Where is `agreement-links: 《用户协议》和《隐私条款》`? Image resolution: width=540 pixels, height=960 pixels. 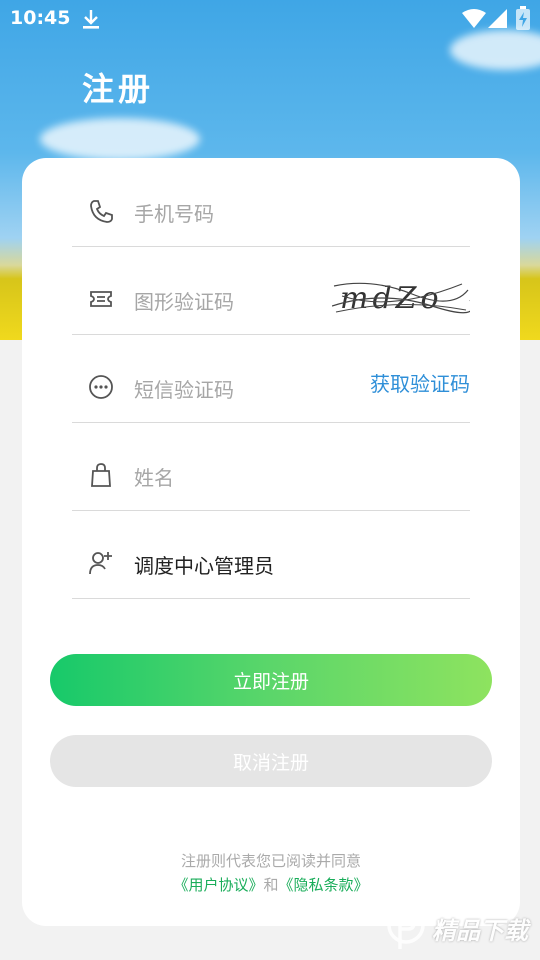
agreement-links: 《用户协议》和《隐私条款》 is located at coordinates (271, 884).